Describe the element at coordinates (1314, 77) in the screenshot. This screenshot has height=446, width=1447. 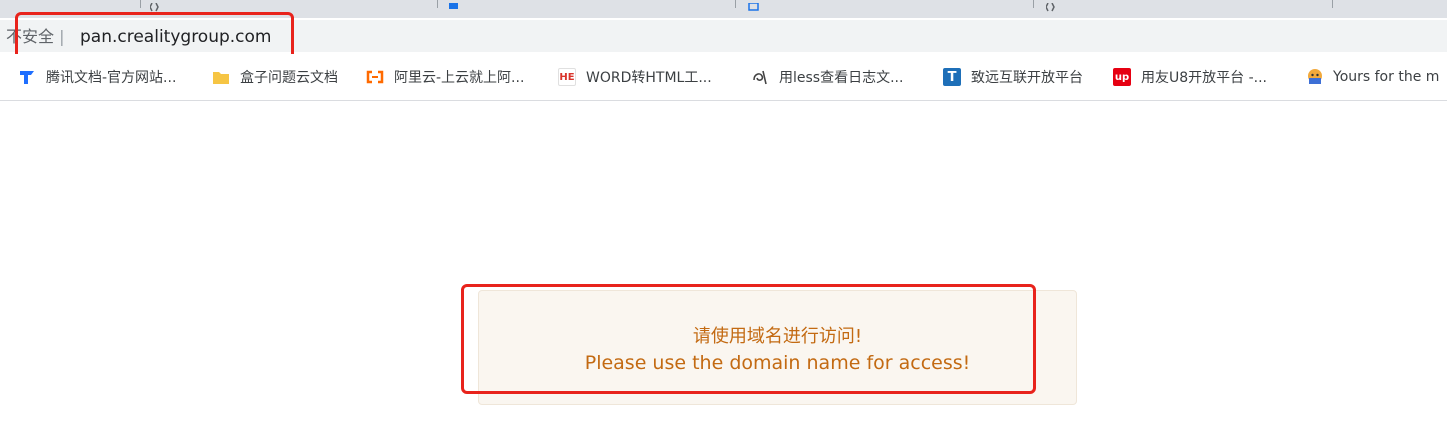
I see `avatar-icon` at that location.